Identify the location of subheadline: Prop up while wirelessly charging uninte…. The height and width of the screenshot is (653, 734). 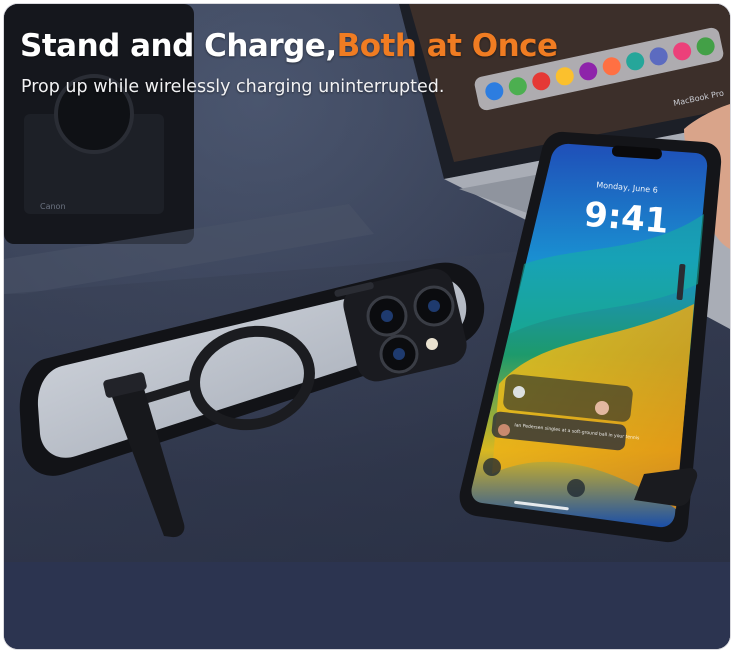
(233, 87).